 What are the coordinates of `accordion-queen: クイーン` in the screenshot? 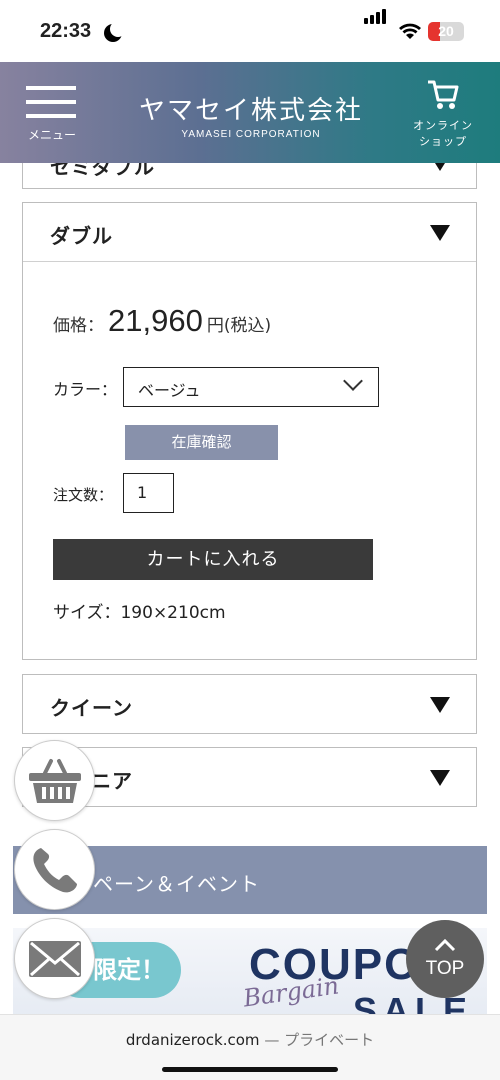 It's located at (249, 704).